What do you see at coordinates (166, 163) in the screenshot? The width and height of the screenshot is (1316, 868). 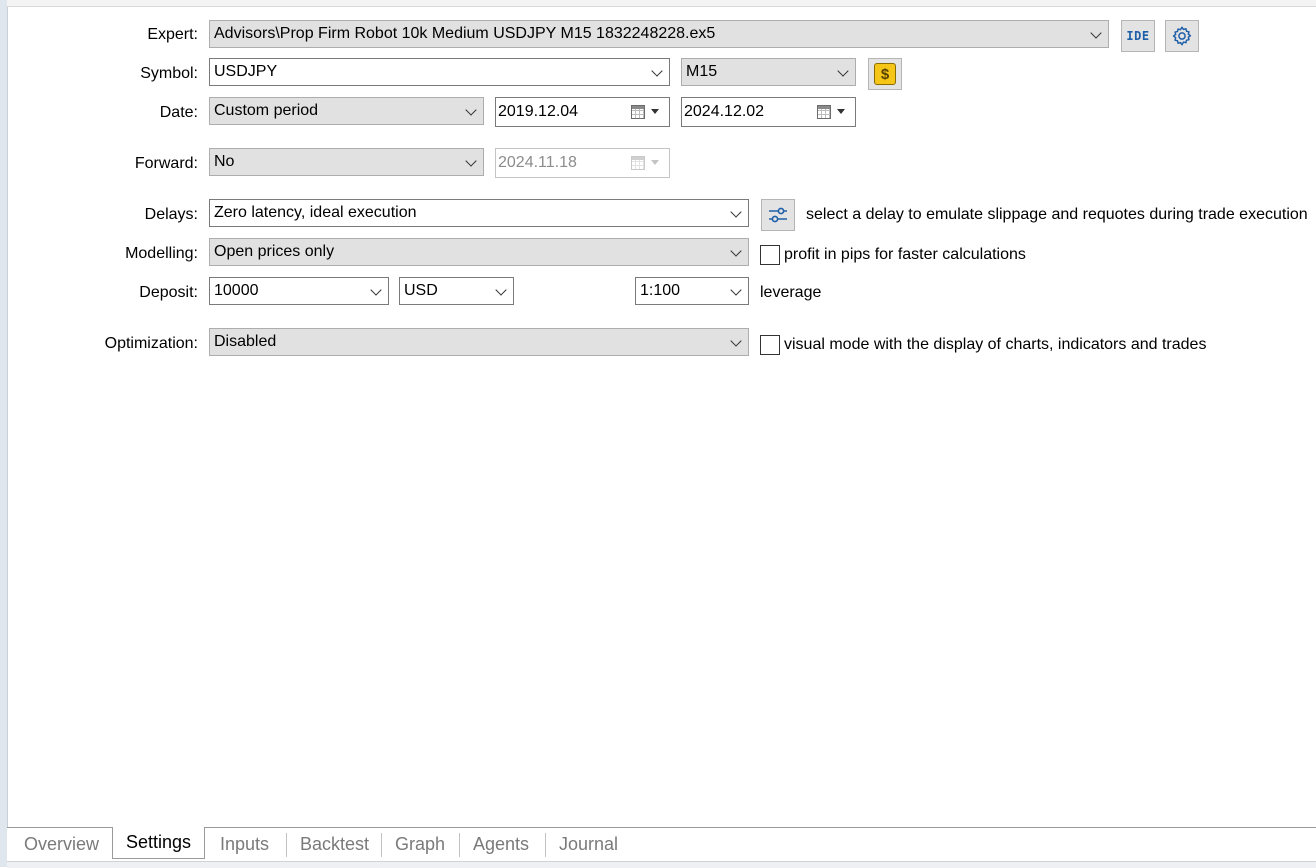 I see `forward-label: Forward:` at bounding box center [166, 163].